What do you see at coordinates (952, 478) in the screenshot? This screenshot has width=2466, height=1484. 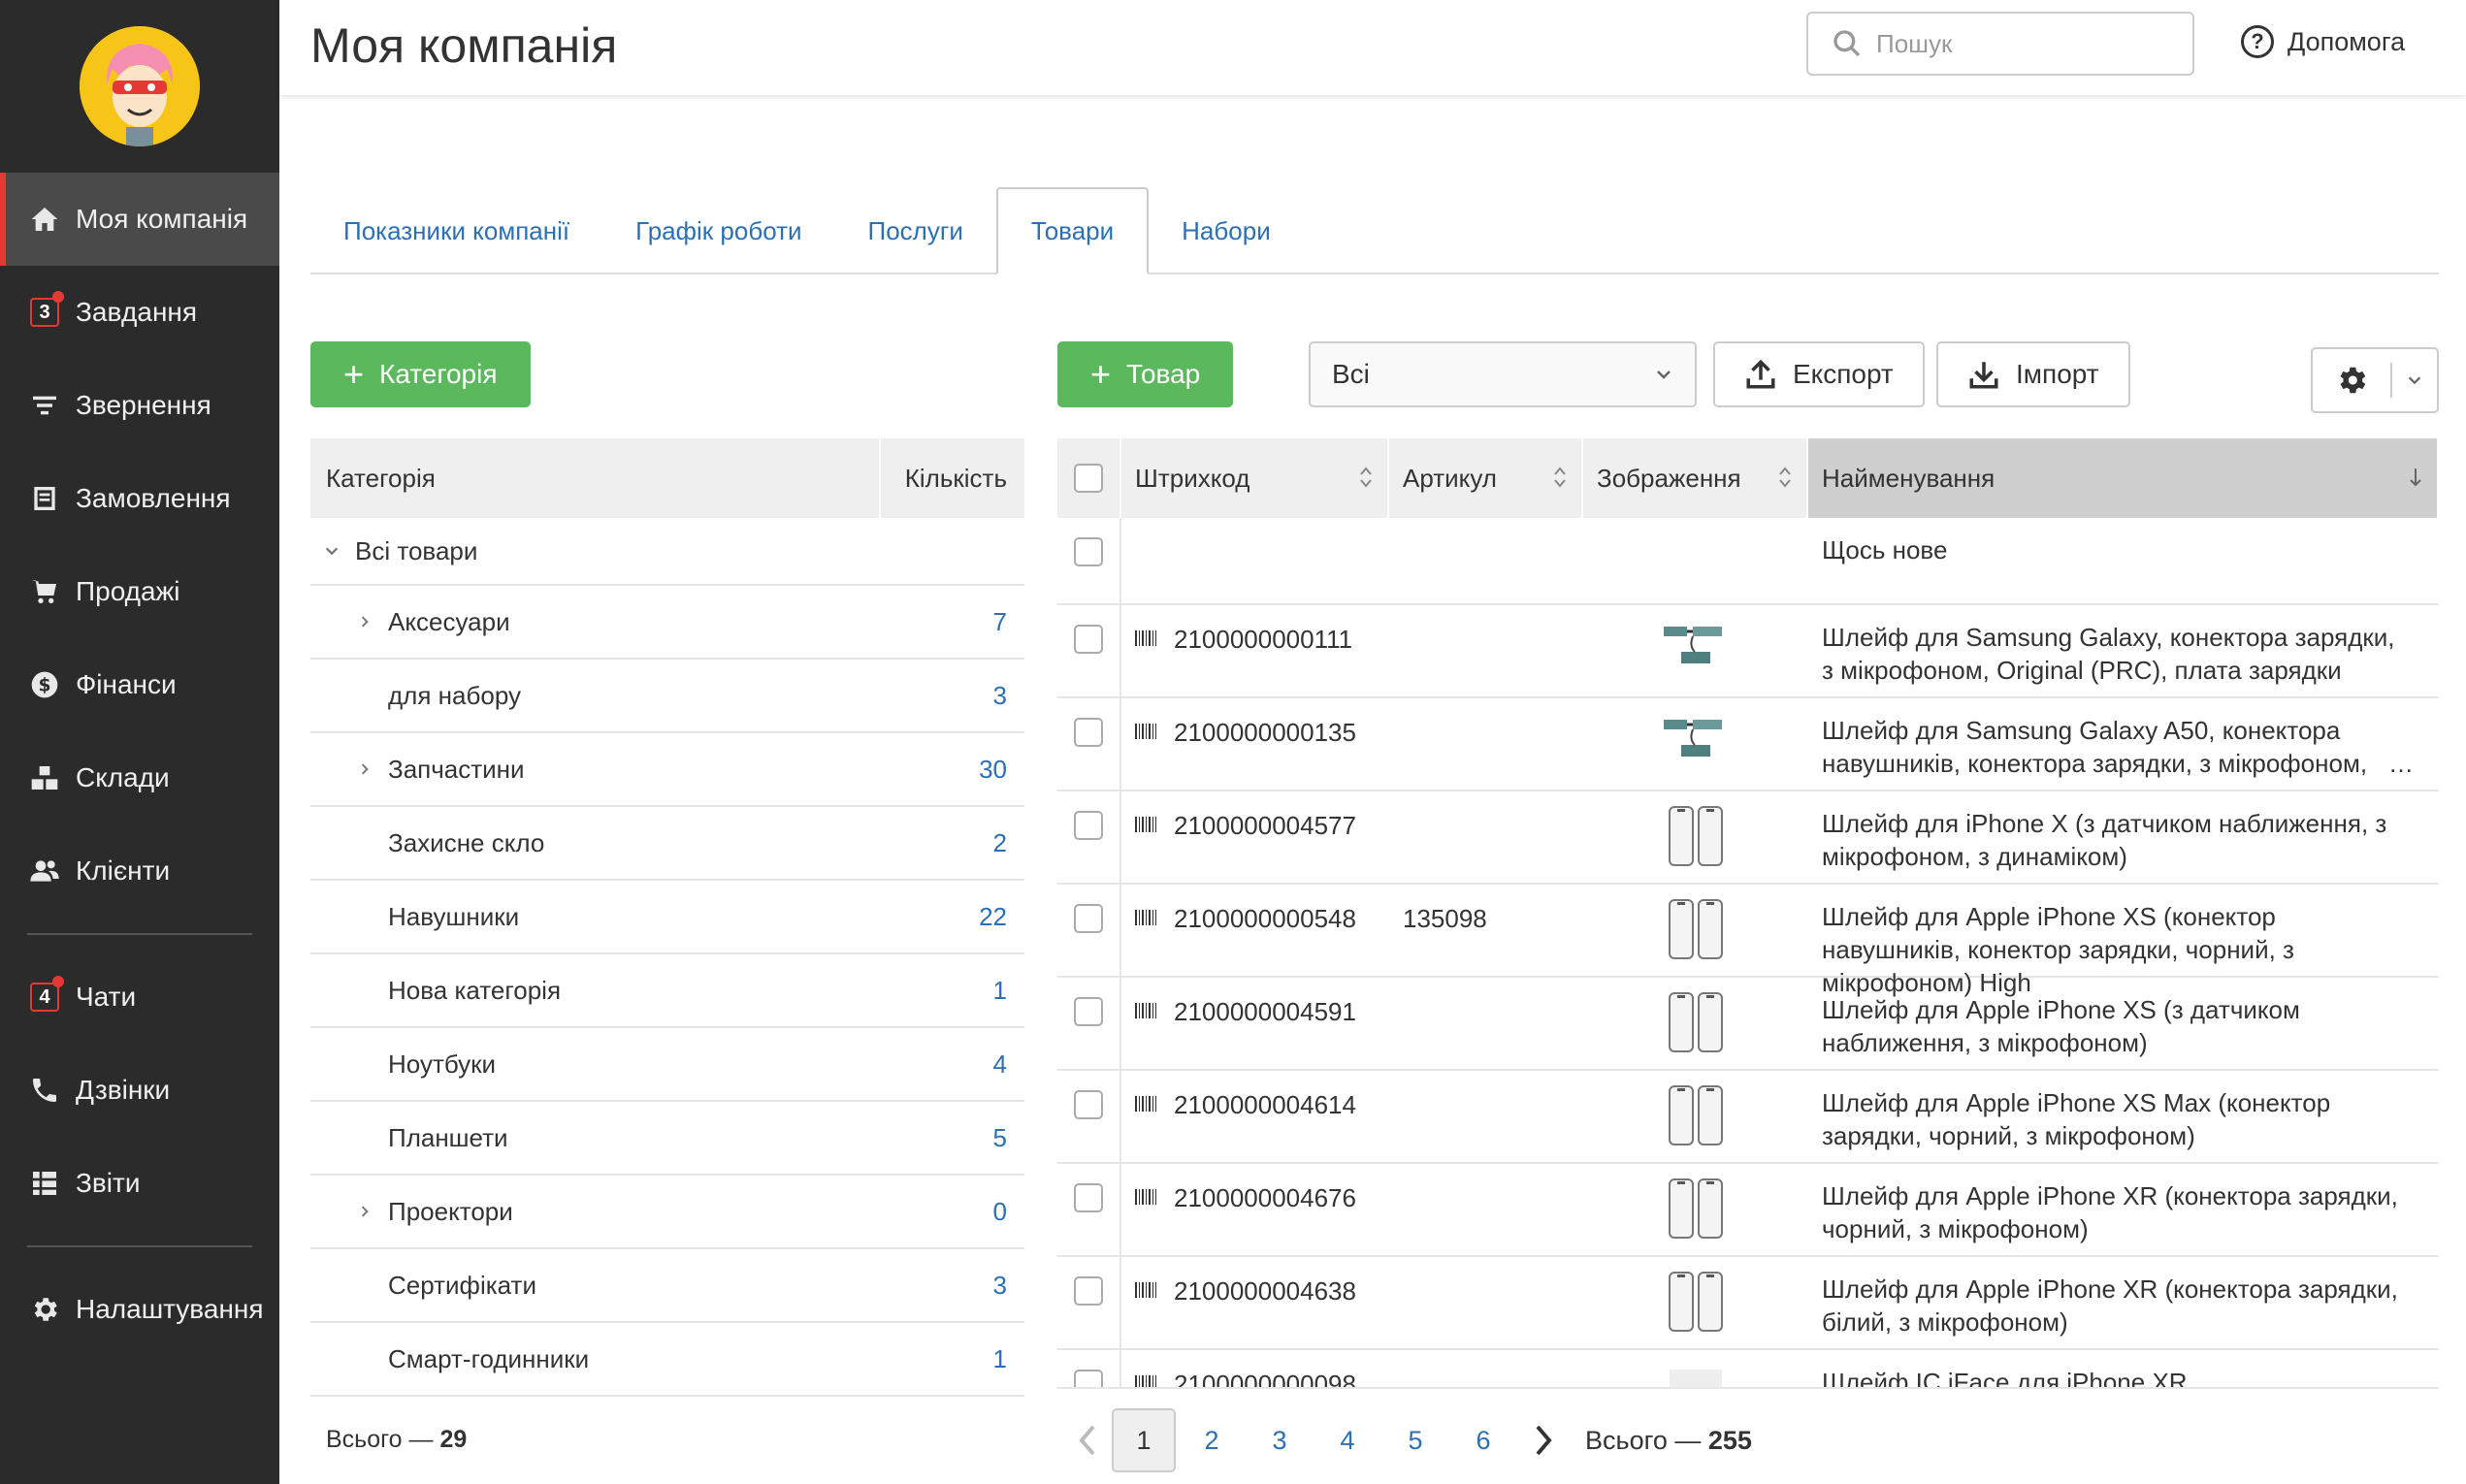 I see `column-header-count: Кількість` at bounding box center [952, 478].